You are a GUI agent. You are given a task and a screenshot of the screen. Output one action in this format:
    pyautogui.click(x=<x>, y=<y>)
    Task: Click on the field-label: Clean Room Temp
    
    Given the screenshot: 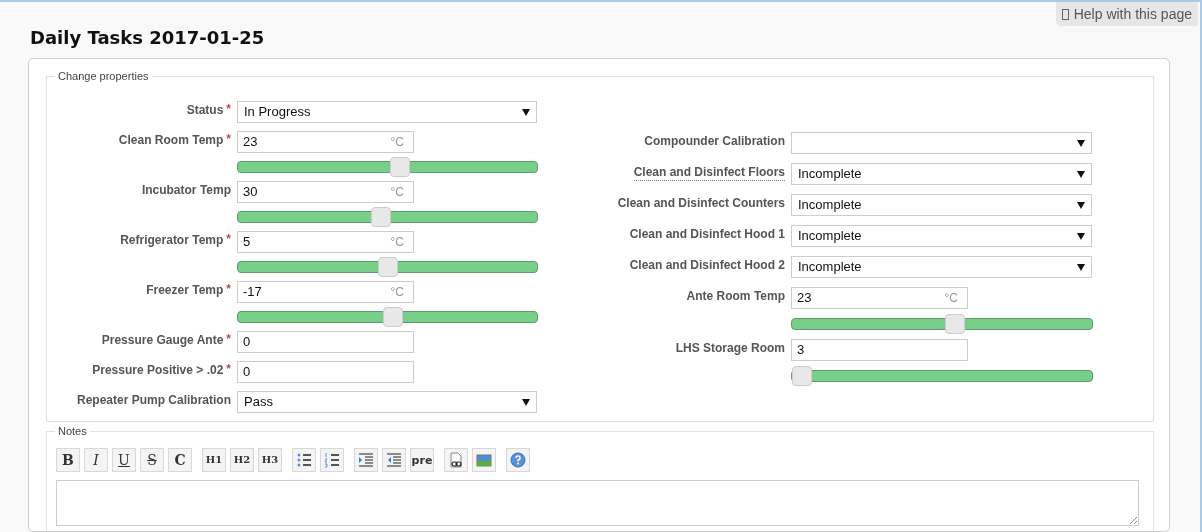 What is the action you would take?
    pyautogui.click(x=171, y=140)
    